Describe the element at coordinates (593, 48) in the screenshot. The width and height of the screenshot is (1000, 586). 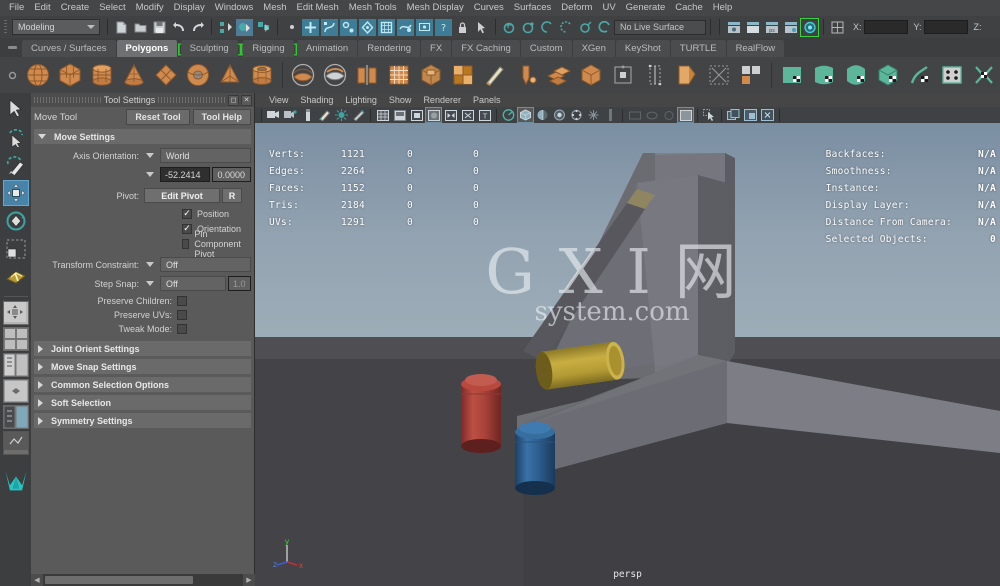
I see `shelf-tab-xgen: XGen` at that location.